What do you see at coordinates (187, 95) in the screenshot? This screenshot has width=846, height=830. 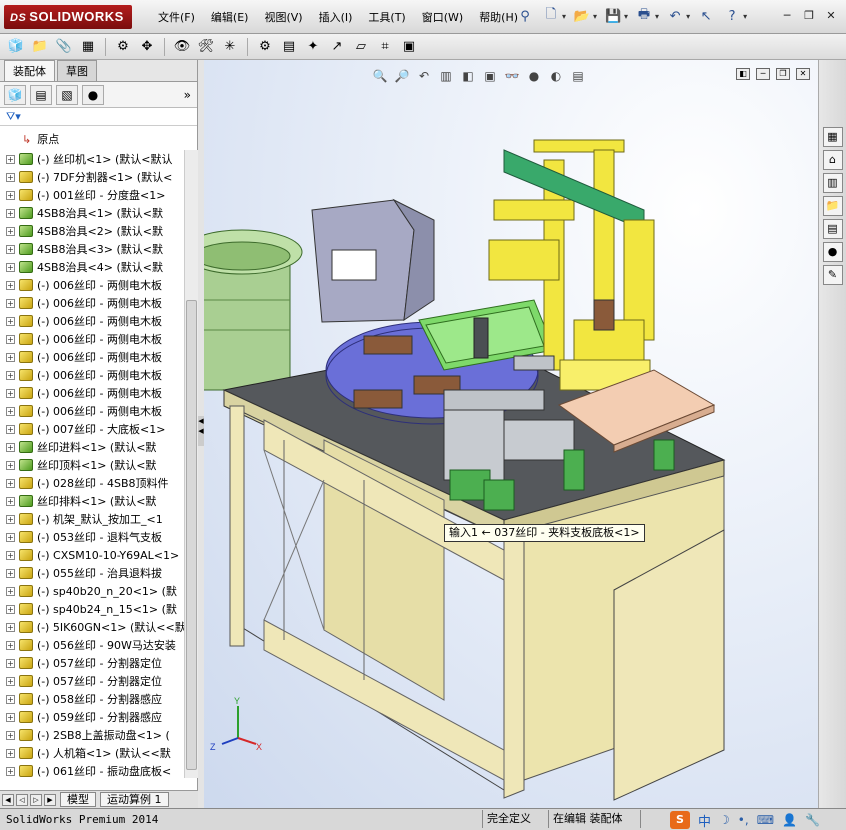 I see `expand-panel-icon: »` at bounding box center [187, 95].